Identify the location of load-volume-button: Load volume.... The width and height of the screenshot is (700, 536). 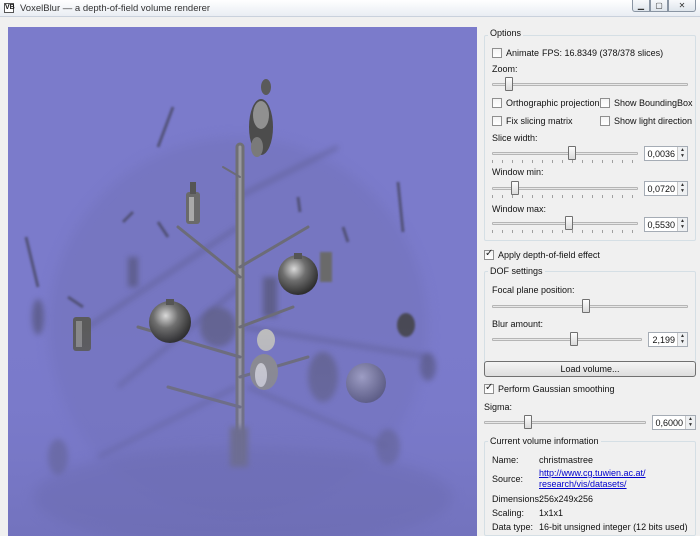
(590, 369).